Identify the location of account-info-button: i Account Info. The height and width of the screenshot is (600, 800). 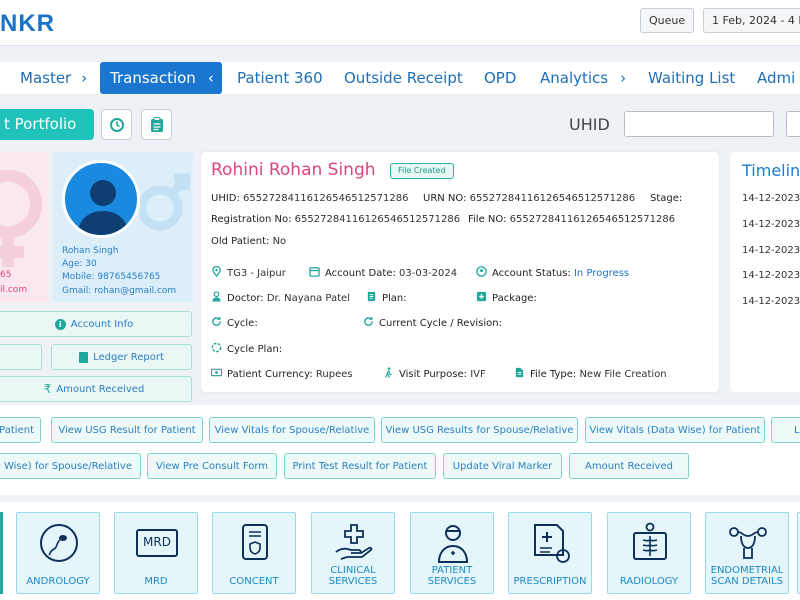
(96, 324).